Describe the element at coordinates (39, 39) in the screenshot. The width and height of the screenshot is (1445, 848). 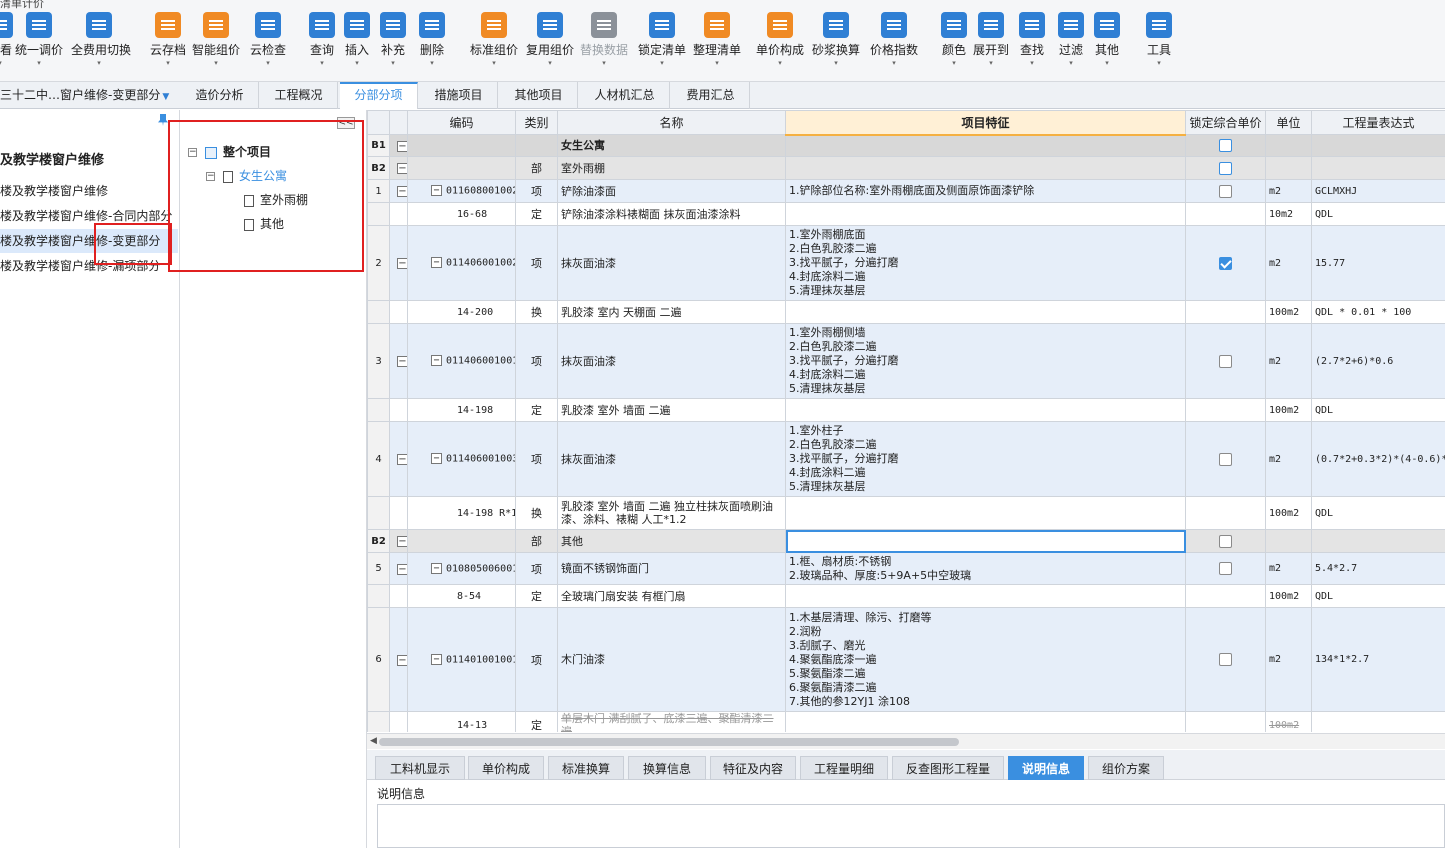
I see `toolbar-button-1: 统一调价 ▾` at that location.